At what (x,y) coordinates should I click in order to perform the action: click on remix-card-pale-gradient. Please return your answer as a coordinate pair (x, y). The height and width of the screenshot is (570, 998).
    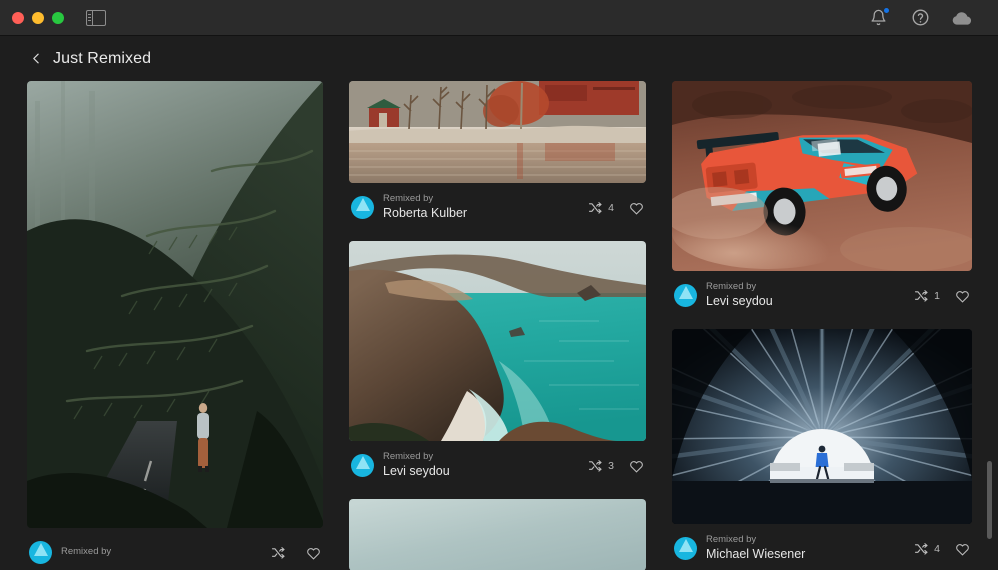
    Looking at the image, I should click on (497, 534).